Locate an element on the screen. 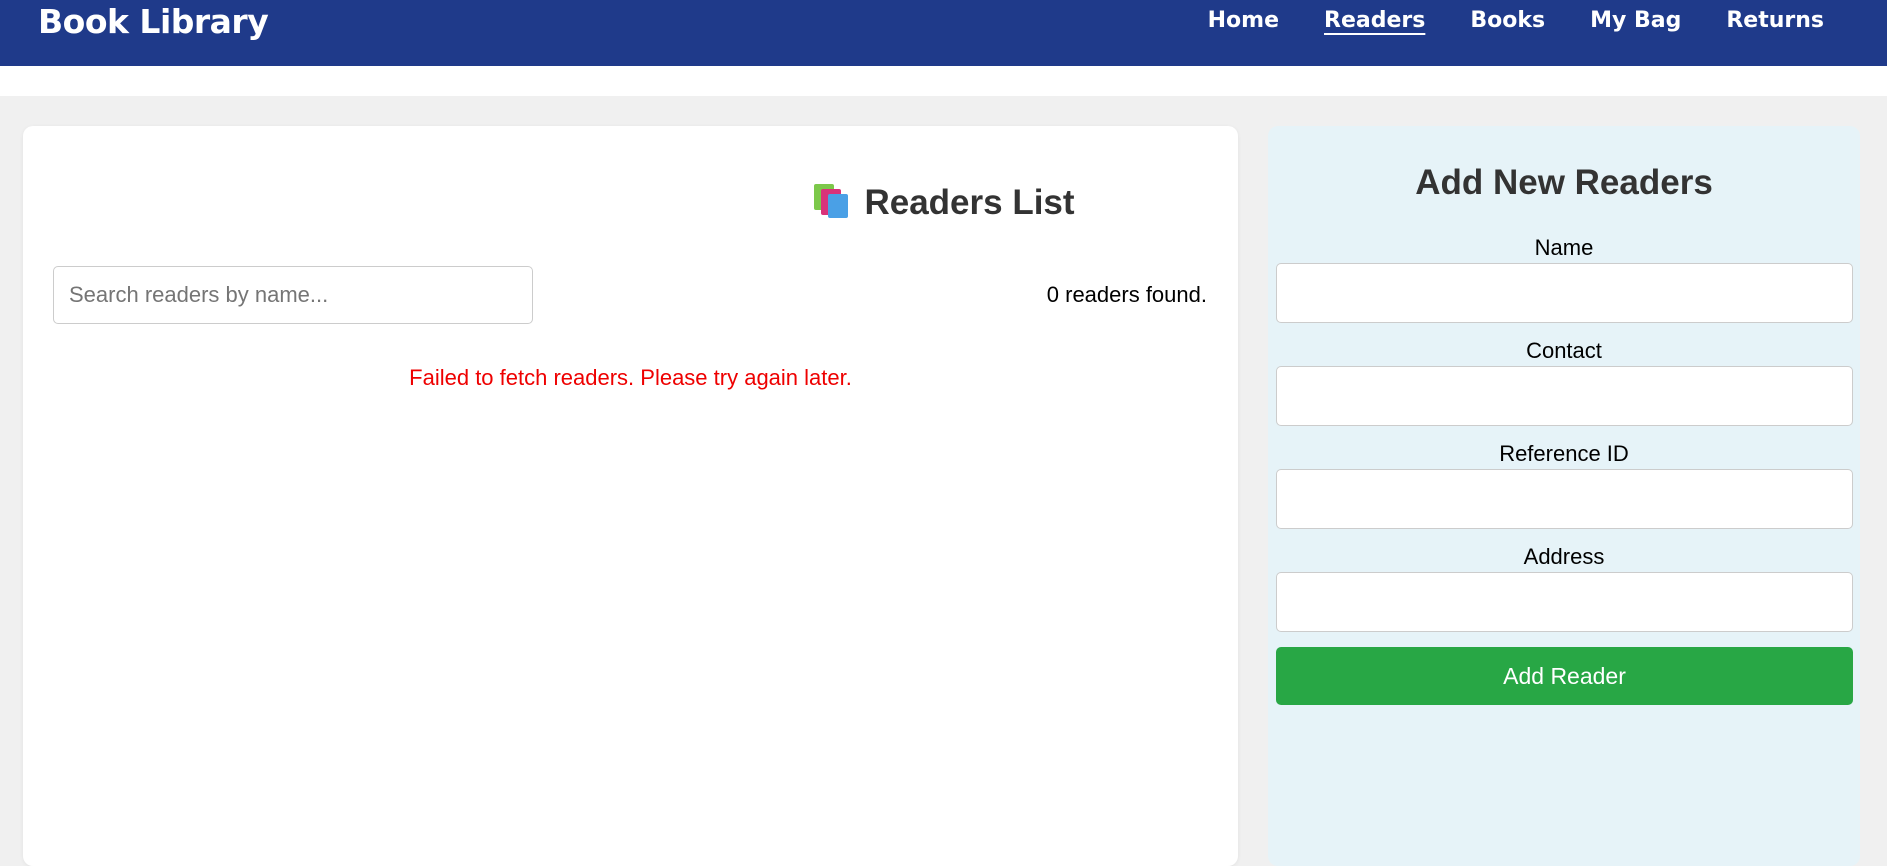 Image resolution: width=1887 pixels, height=866 pixels. reference-id-label: Reference ID is located at coordinates (1564, 453).